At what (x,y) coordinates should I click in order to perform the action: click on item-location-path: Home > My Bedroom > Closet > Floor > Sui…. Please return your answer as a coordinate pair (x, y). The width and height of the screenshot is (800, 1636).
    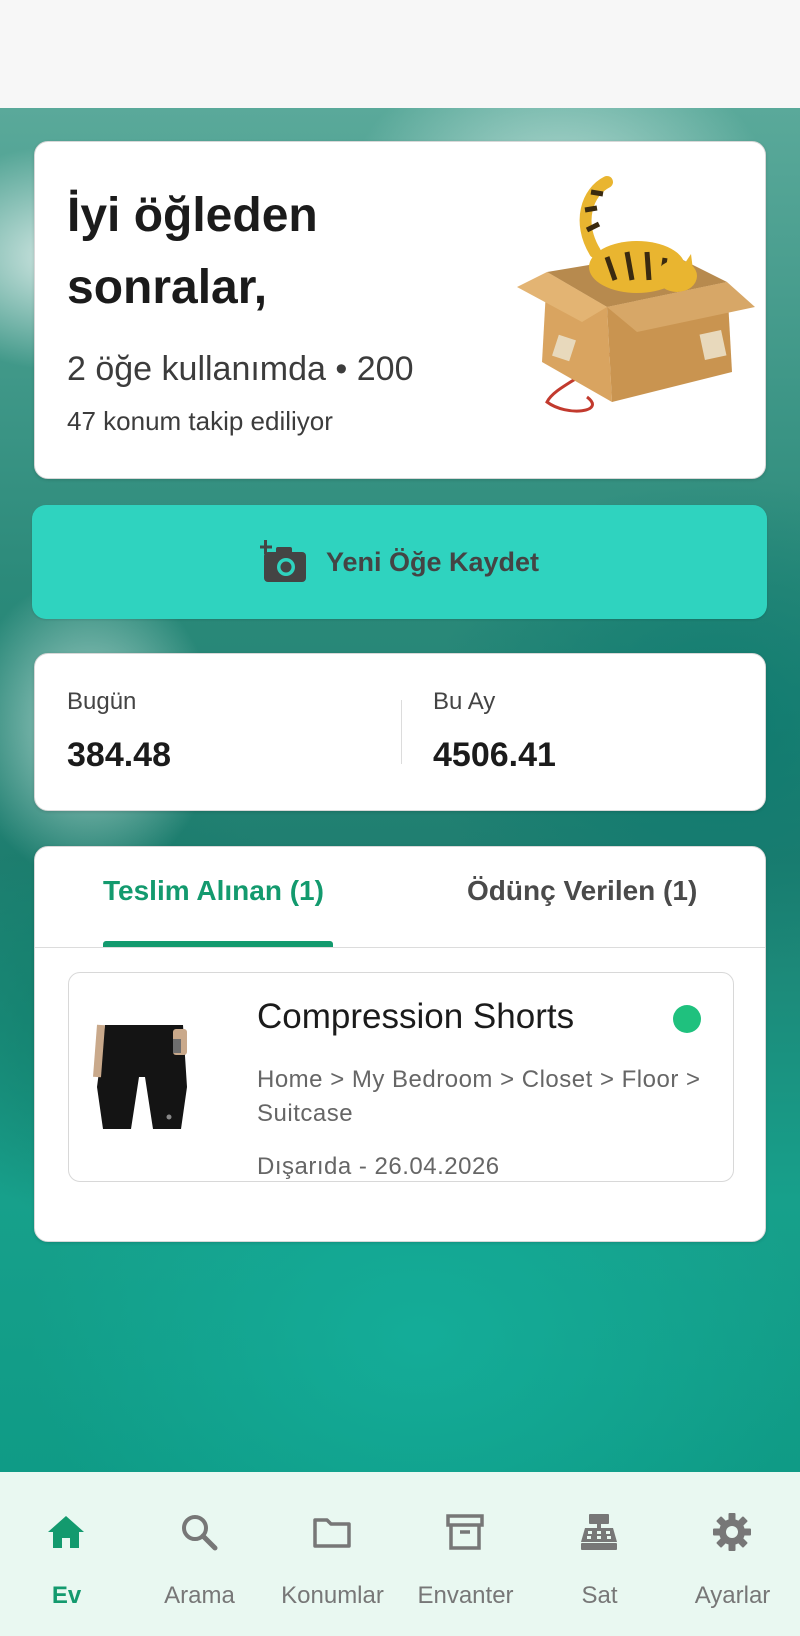
    Looking at the image, I should click on (479, 1096).